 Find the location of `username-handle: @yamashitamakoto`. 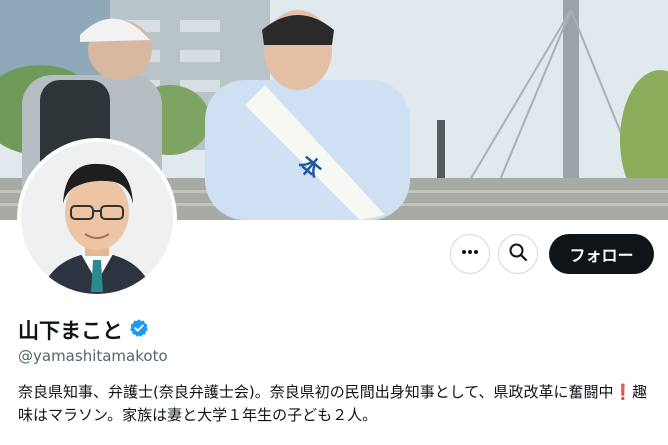

username-handle: @yamashitamakoto is located at coordinates (93, 356).